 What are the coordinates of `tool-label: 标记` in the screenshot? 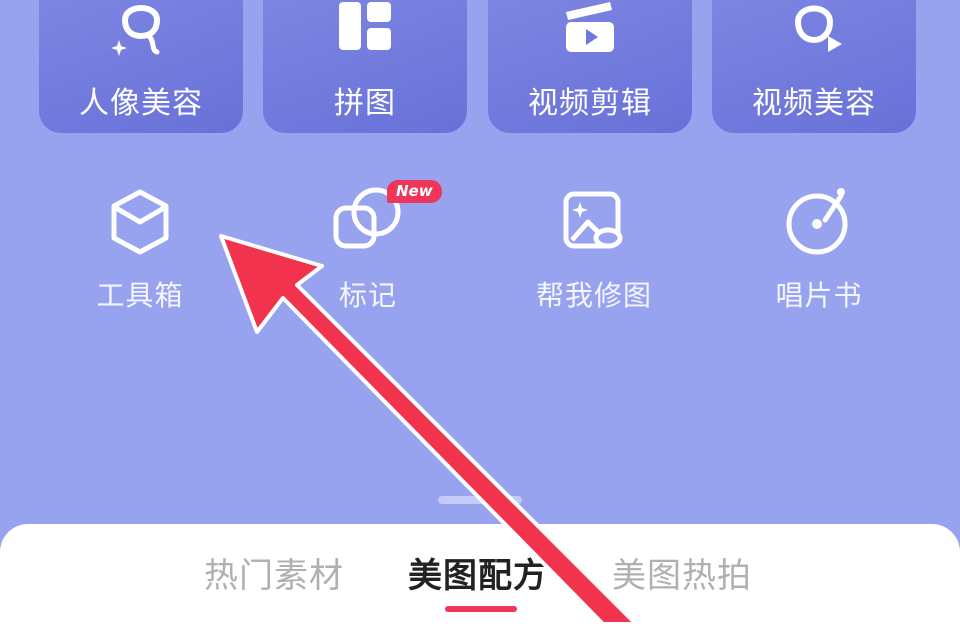 It's located at (367, 295).